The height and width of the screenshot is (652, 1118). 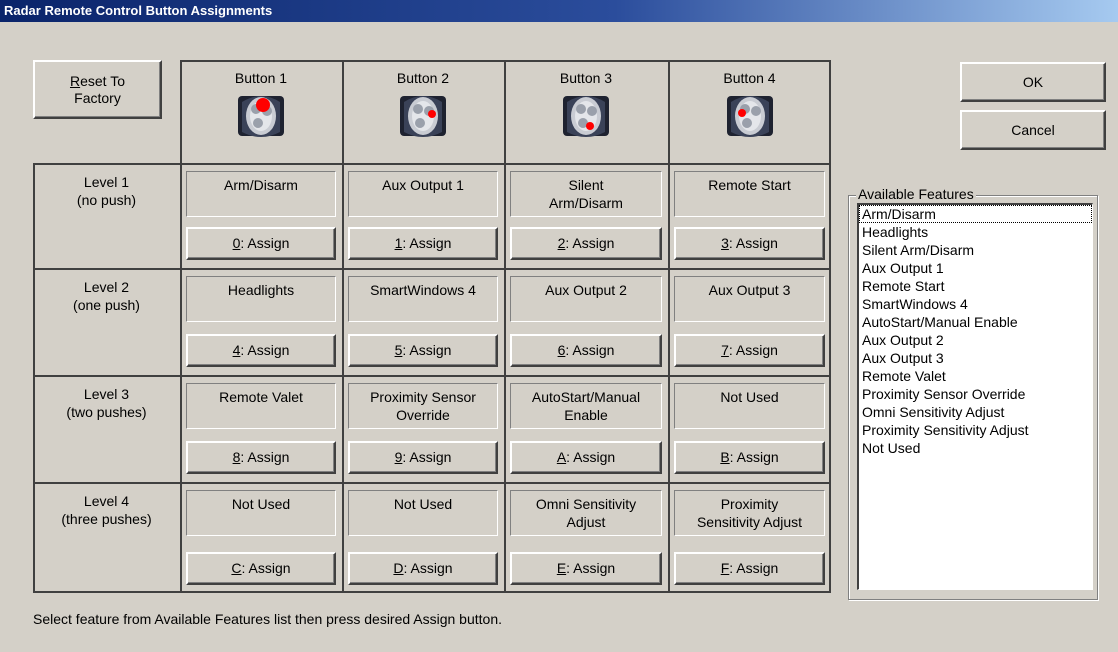 What do you see at coordinates (106, 510) in the screenshot?
I see `level-label: Level 4 (three pushes)` at bounding box center [106, 510].